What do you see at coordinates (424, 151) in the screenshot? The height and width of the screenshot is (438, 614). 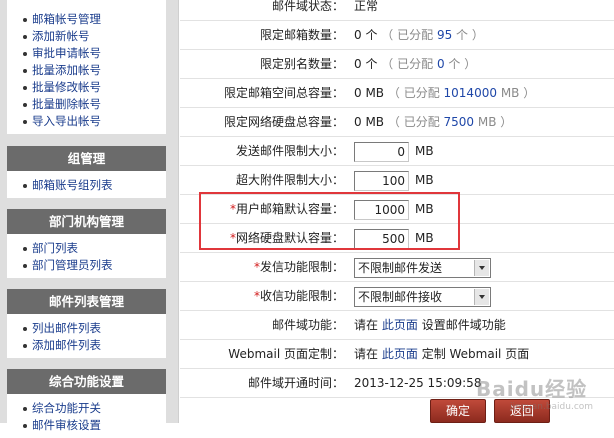 I see `unit-label: MB` at bounding box center [424, 151].